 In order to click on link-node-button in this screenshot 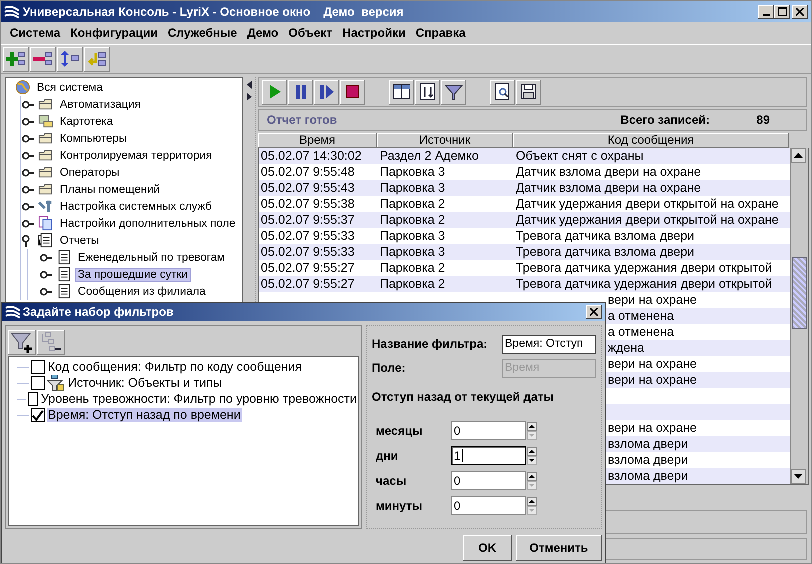, I will do `click(97, 59)`.